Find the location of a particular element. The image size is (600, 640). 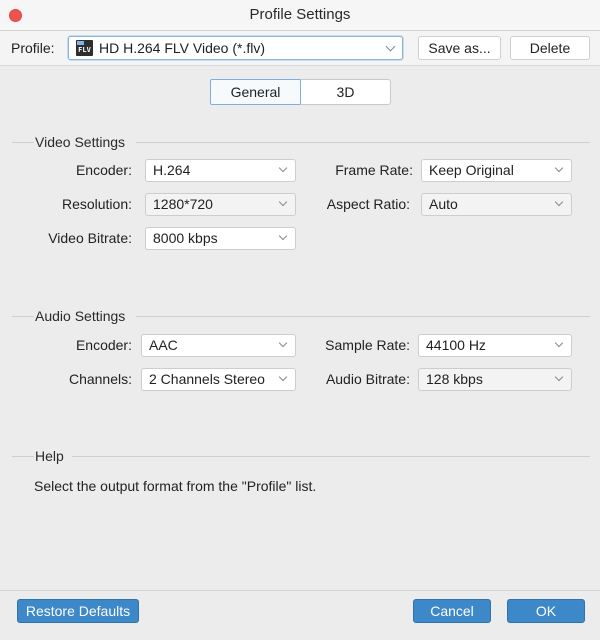

profile-dropdown: FLV HD H.264 FLV Video (*.flv) is located at coordinates (235, 48).